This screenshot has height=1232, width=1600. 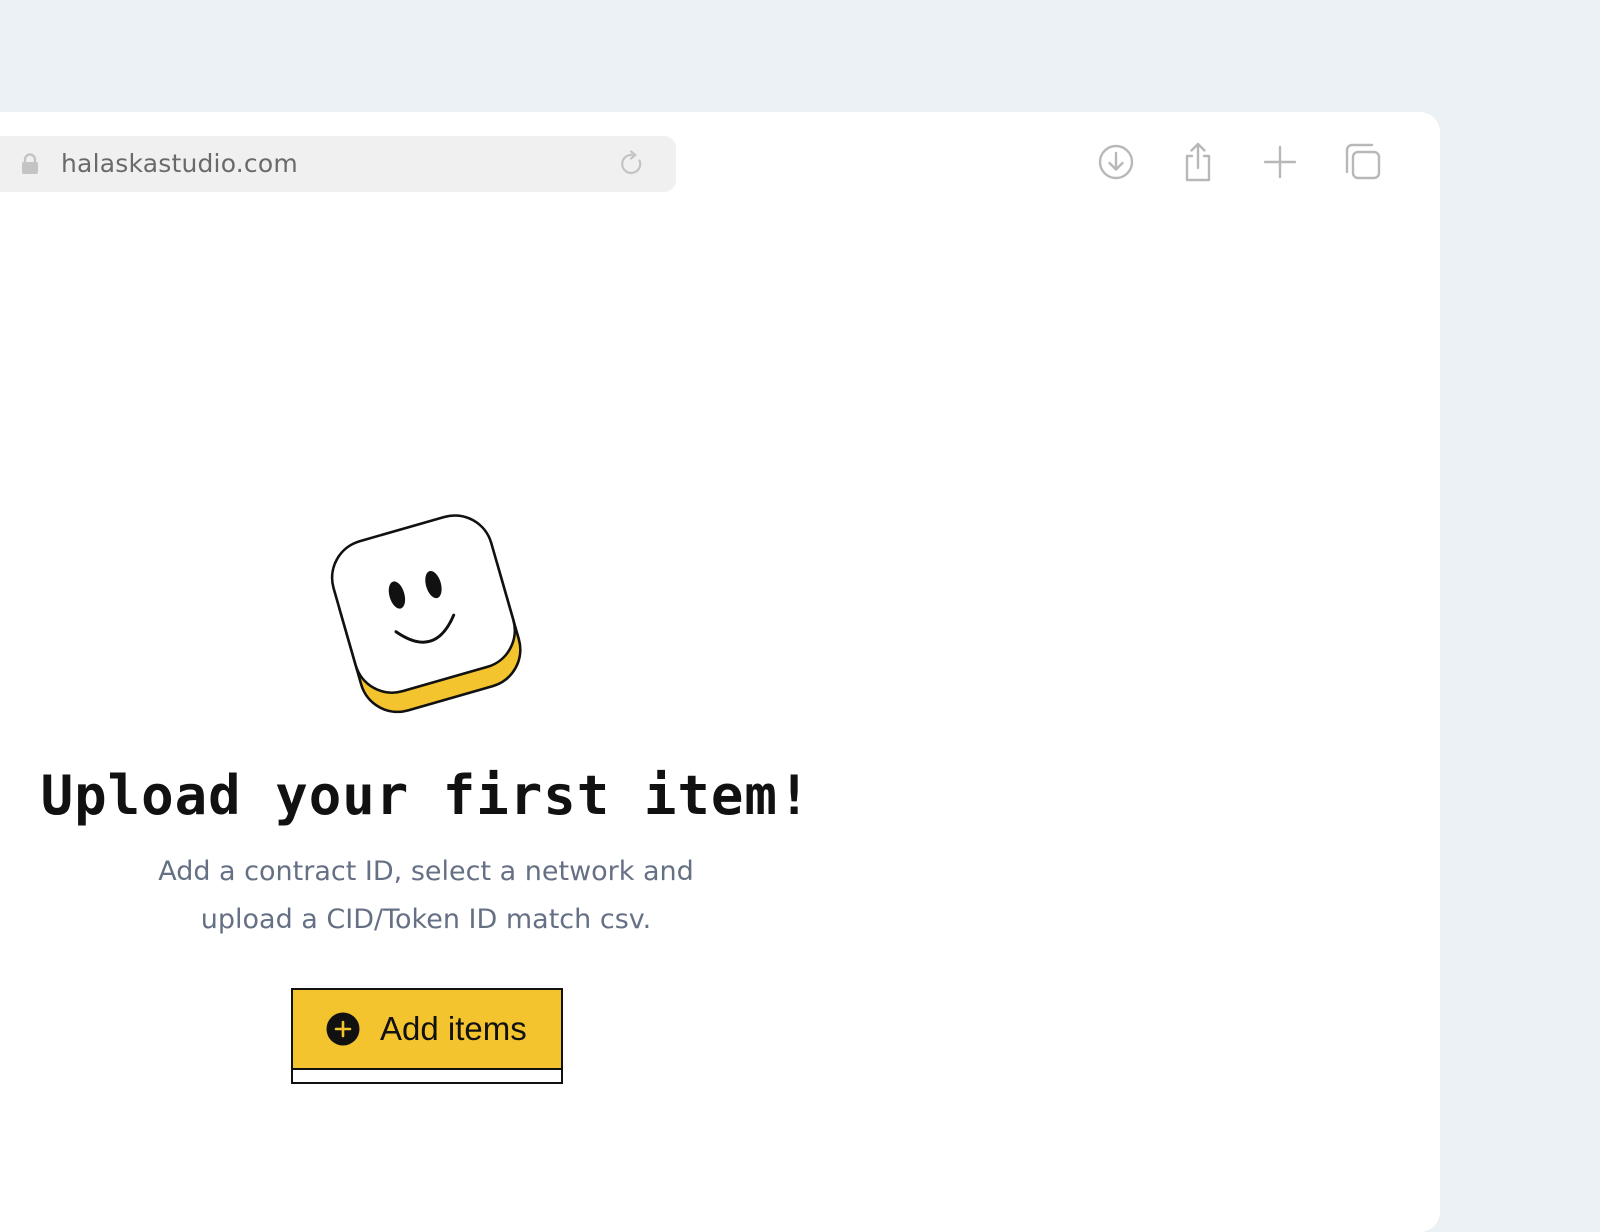 I want to click on add-items-button: Add items, so click(x=427, y=1036).